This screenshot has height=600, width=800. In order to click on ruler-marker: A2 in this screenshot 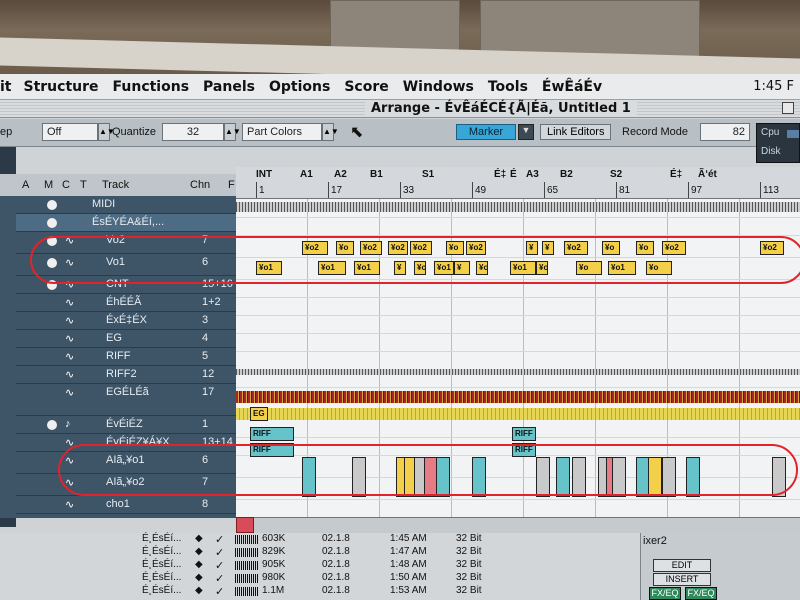, I will do `click(340, 174)`.